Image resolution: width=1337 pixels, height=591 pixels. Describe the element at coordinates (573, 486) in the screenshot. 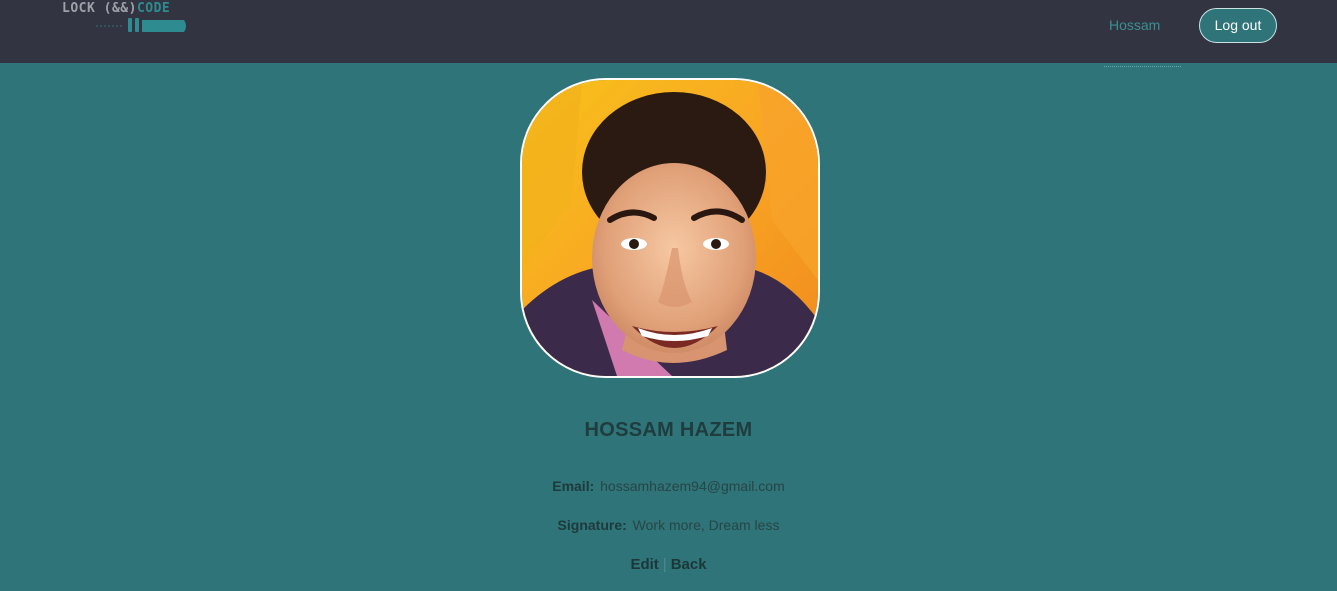

I see `email-label: Email:` at that location.